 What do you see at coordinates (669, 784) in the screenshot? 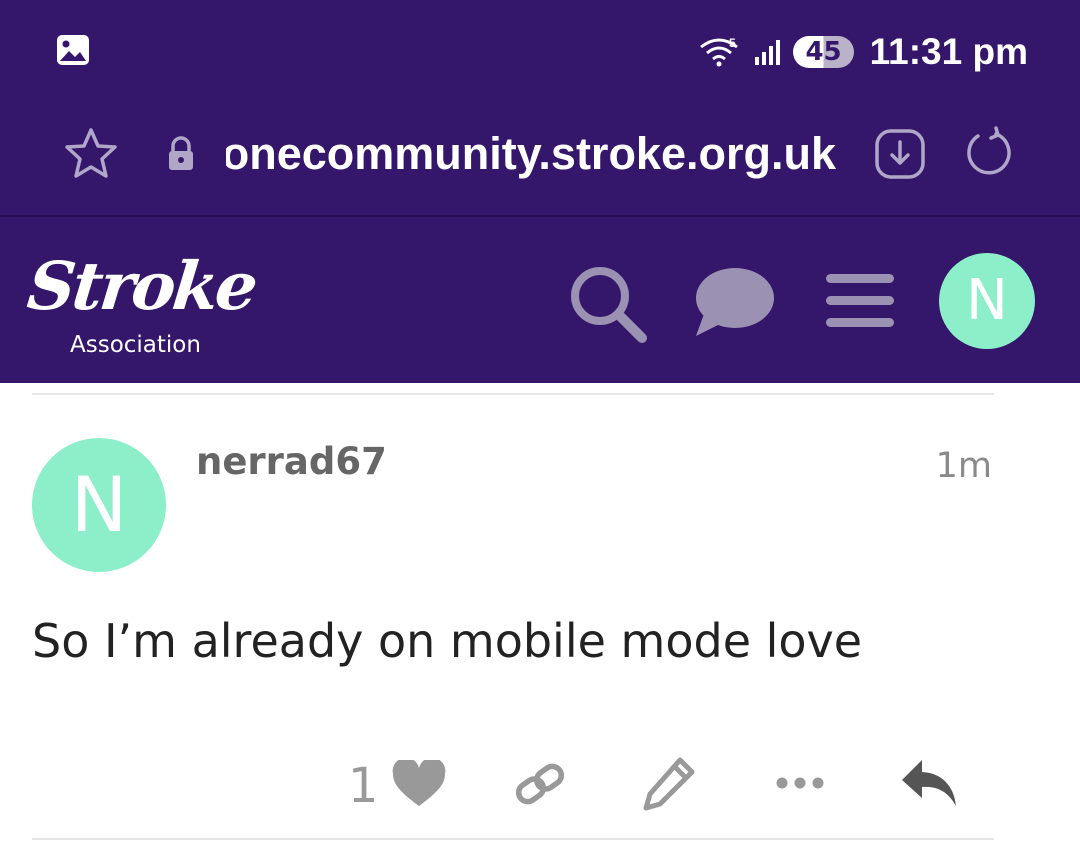
I see `pencil-icon` at bounding box center [669, 784].